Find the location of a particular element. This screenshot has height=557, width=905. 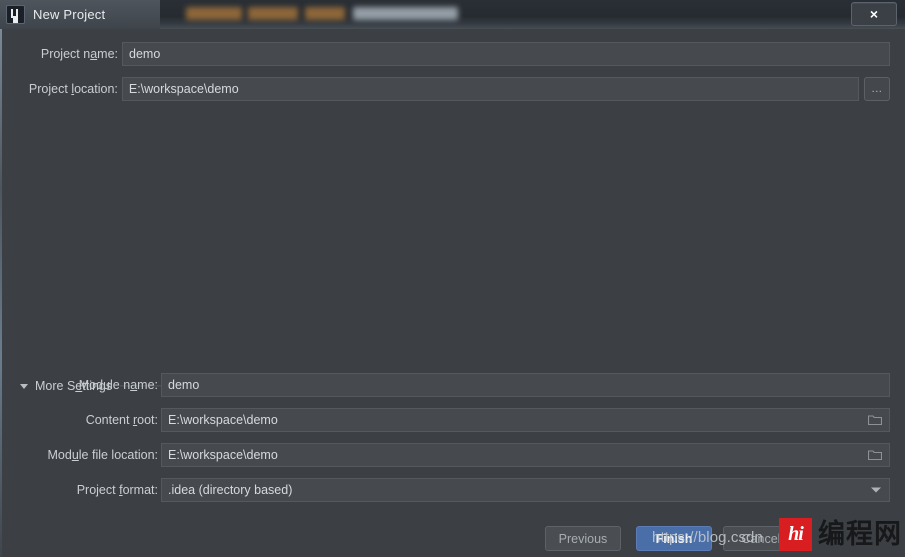

content-root-input: E:\workspace\demo is located at coordinates (525, 420).